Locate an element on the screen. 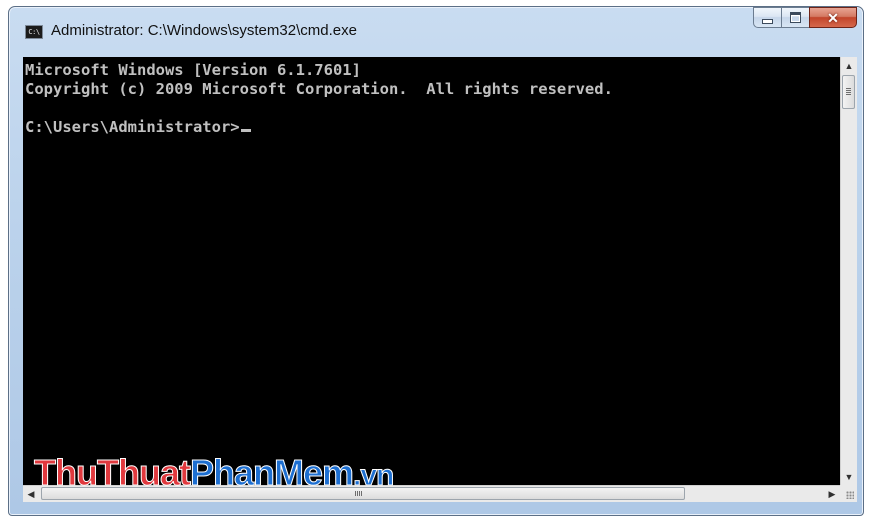  right-arrow-icon: ▶ is located at coordinates (832, 494).